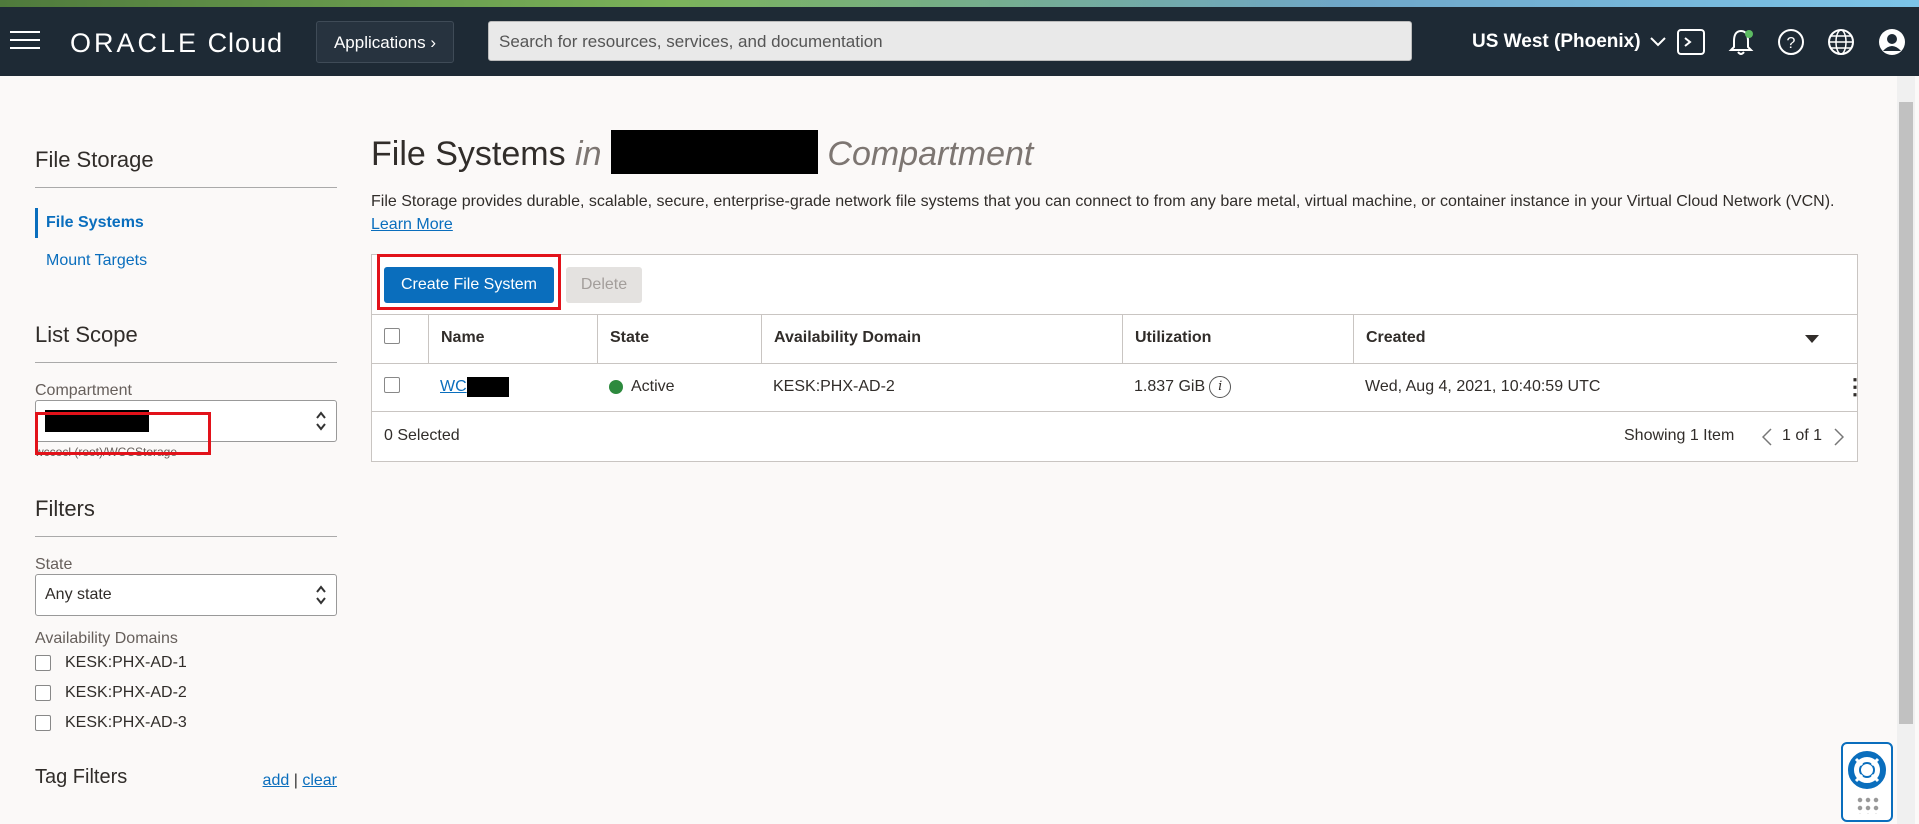  Describe the element at coordinates (126, 662) in the screenshot. I see `ad-filter-label: KESK:PHX-AD-1` at that location.